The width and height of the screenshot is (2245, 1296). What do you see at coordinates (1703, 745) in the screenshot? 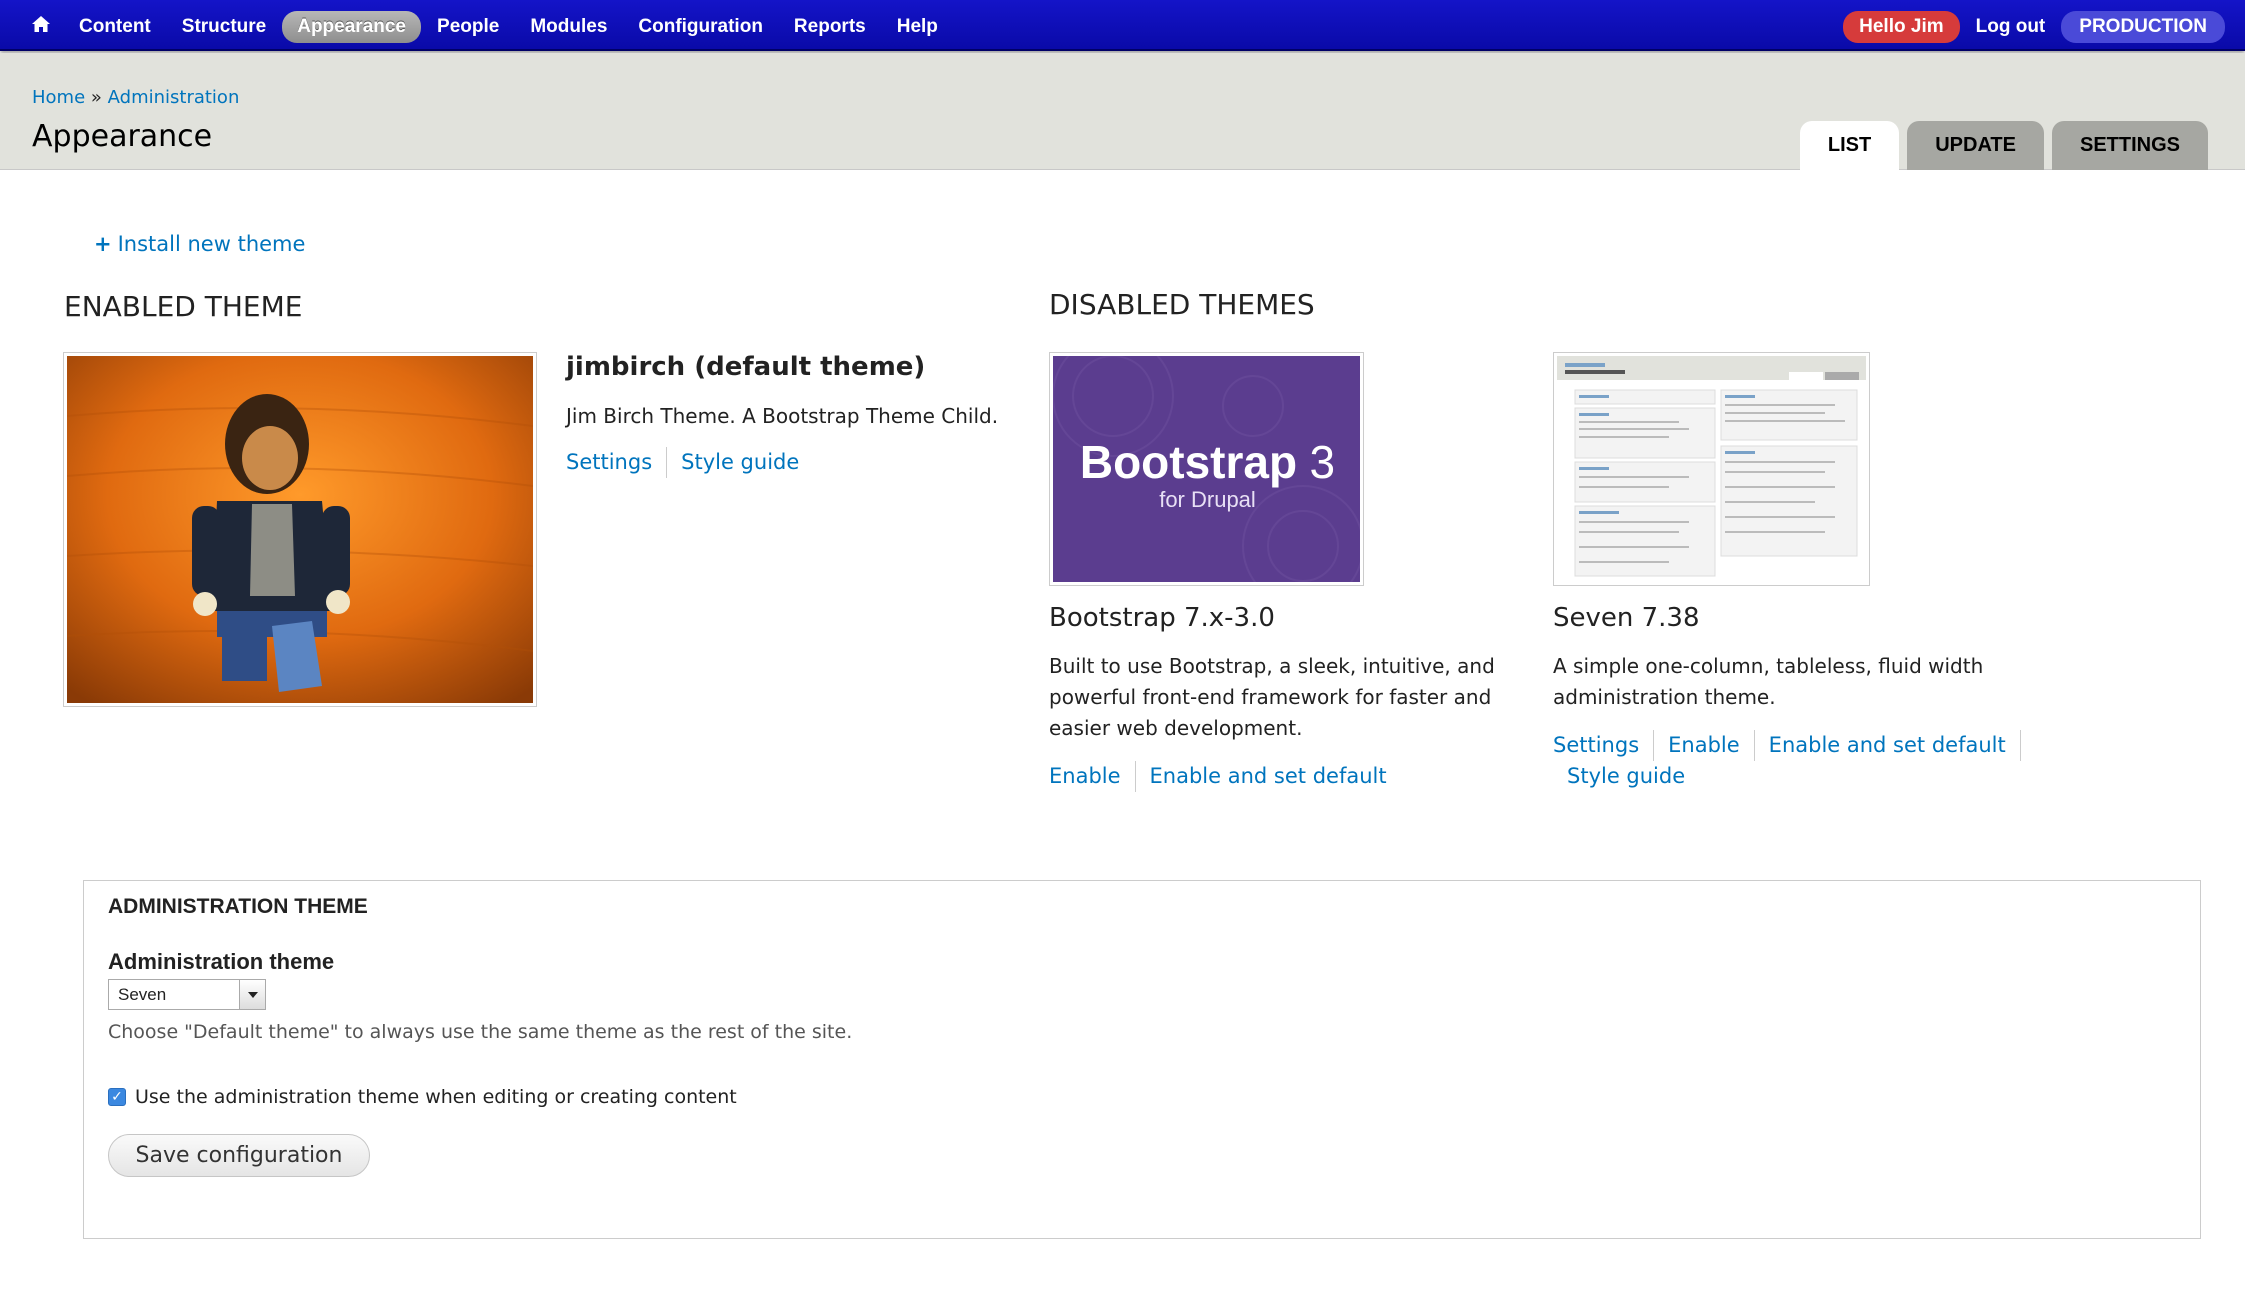
I see `seven-enable-link: Enable` at bounding box center [1703, 745].